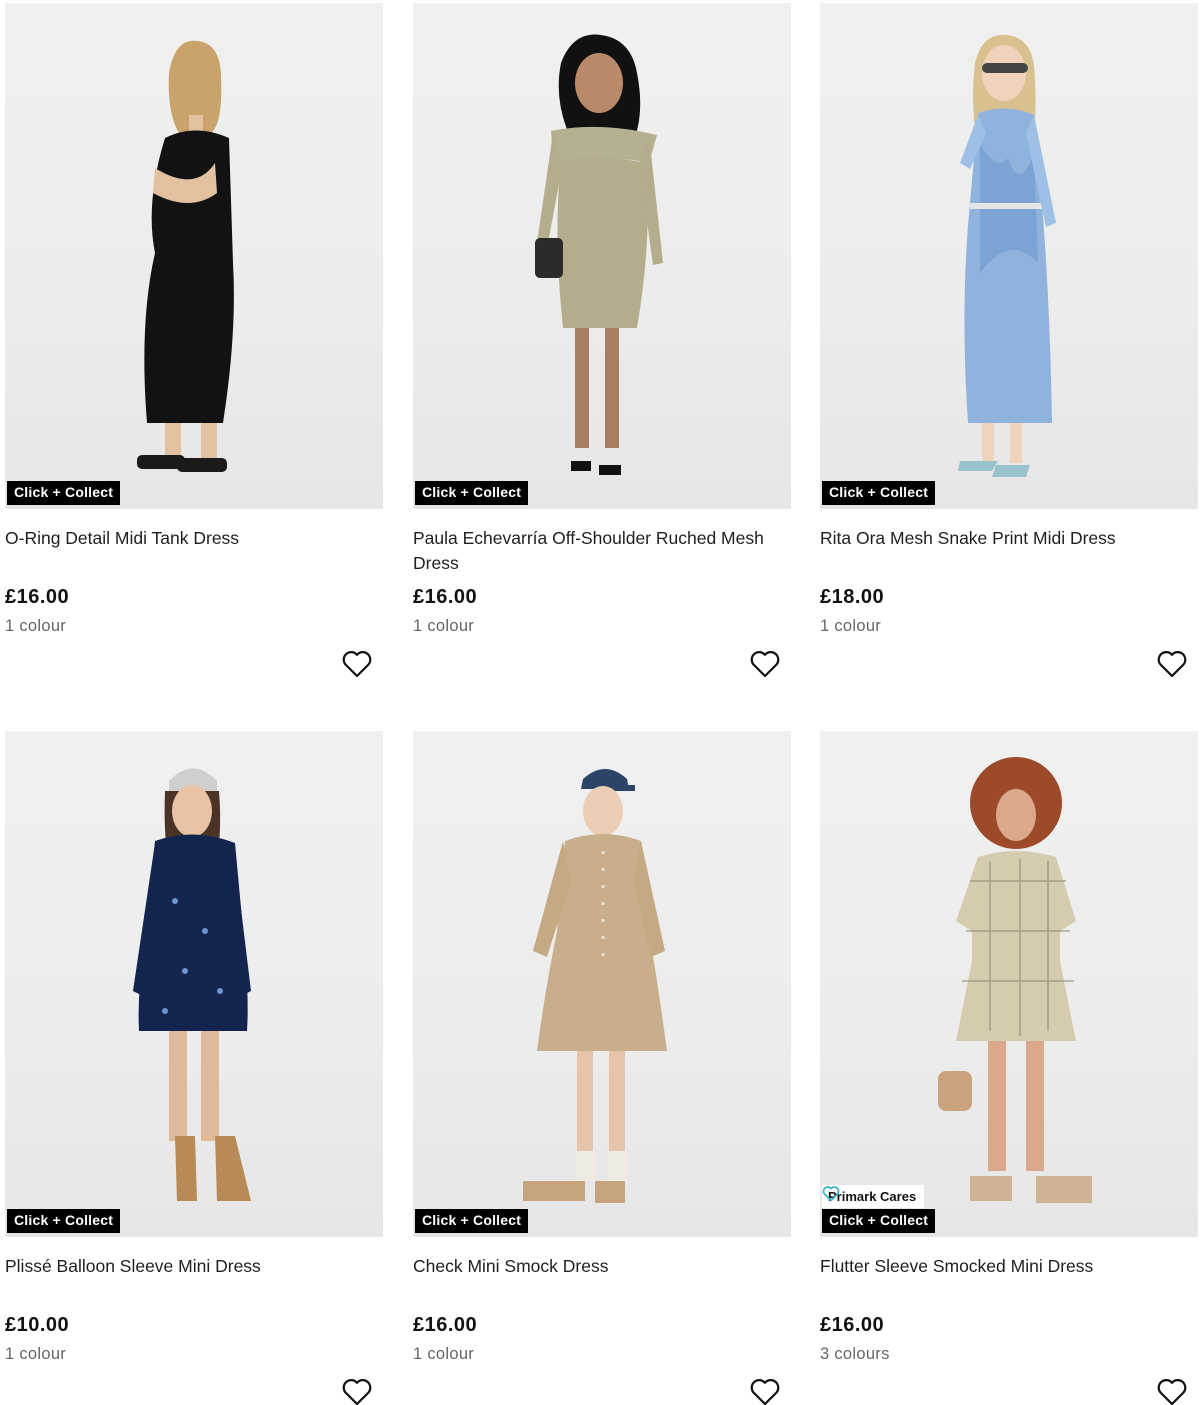 The width and height of the screenshot is (1200, 1405). Describe the element at coordinates (599, 1266) in the screenshot. I see `product-title: Check Mini Smock Dress` at that location.